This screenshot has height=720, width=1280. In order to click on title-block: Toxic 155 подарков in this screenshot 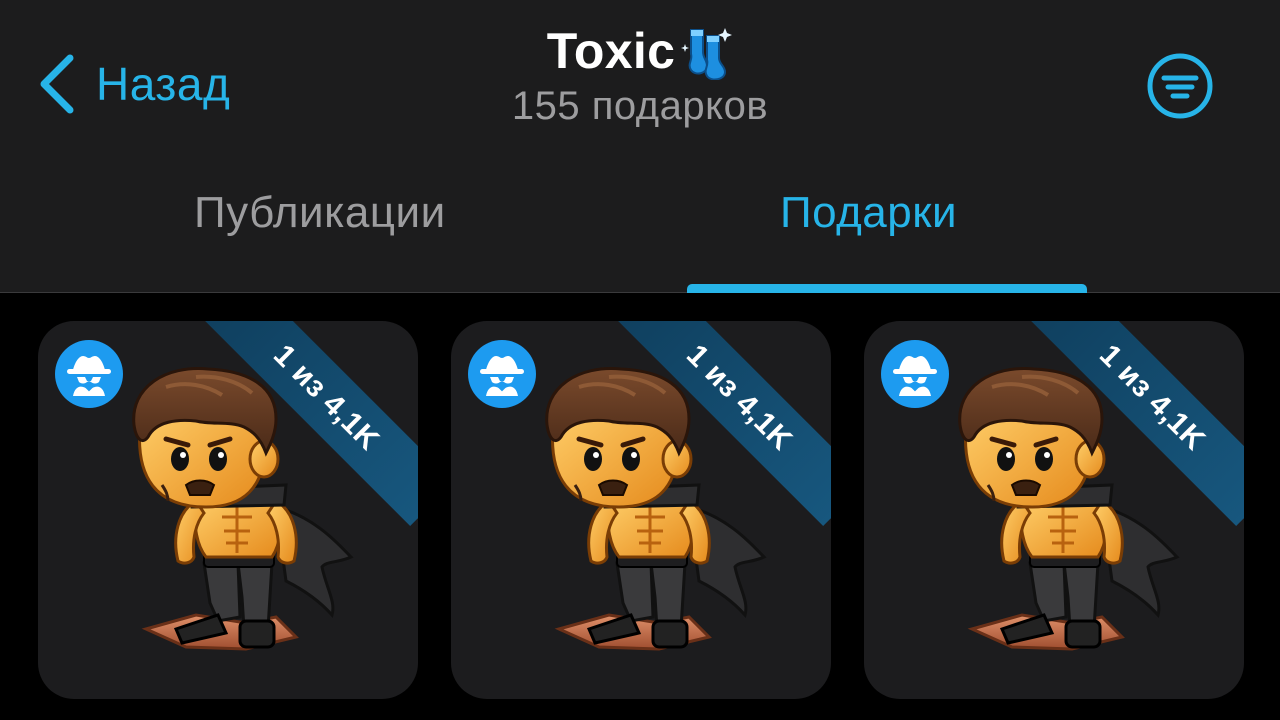, I will do `click(640, 75)`.